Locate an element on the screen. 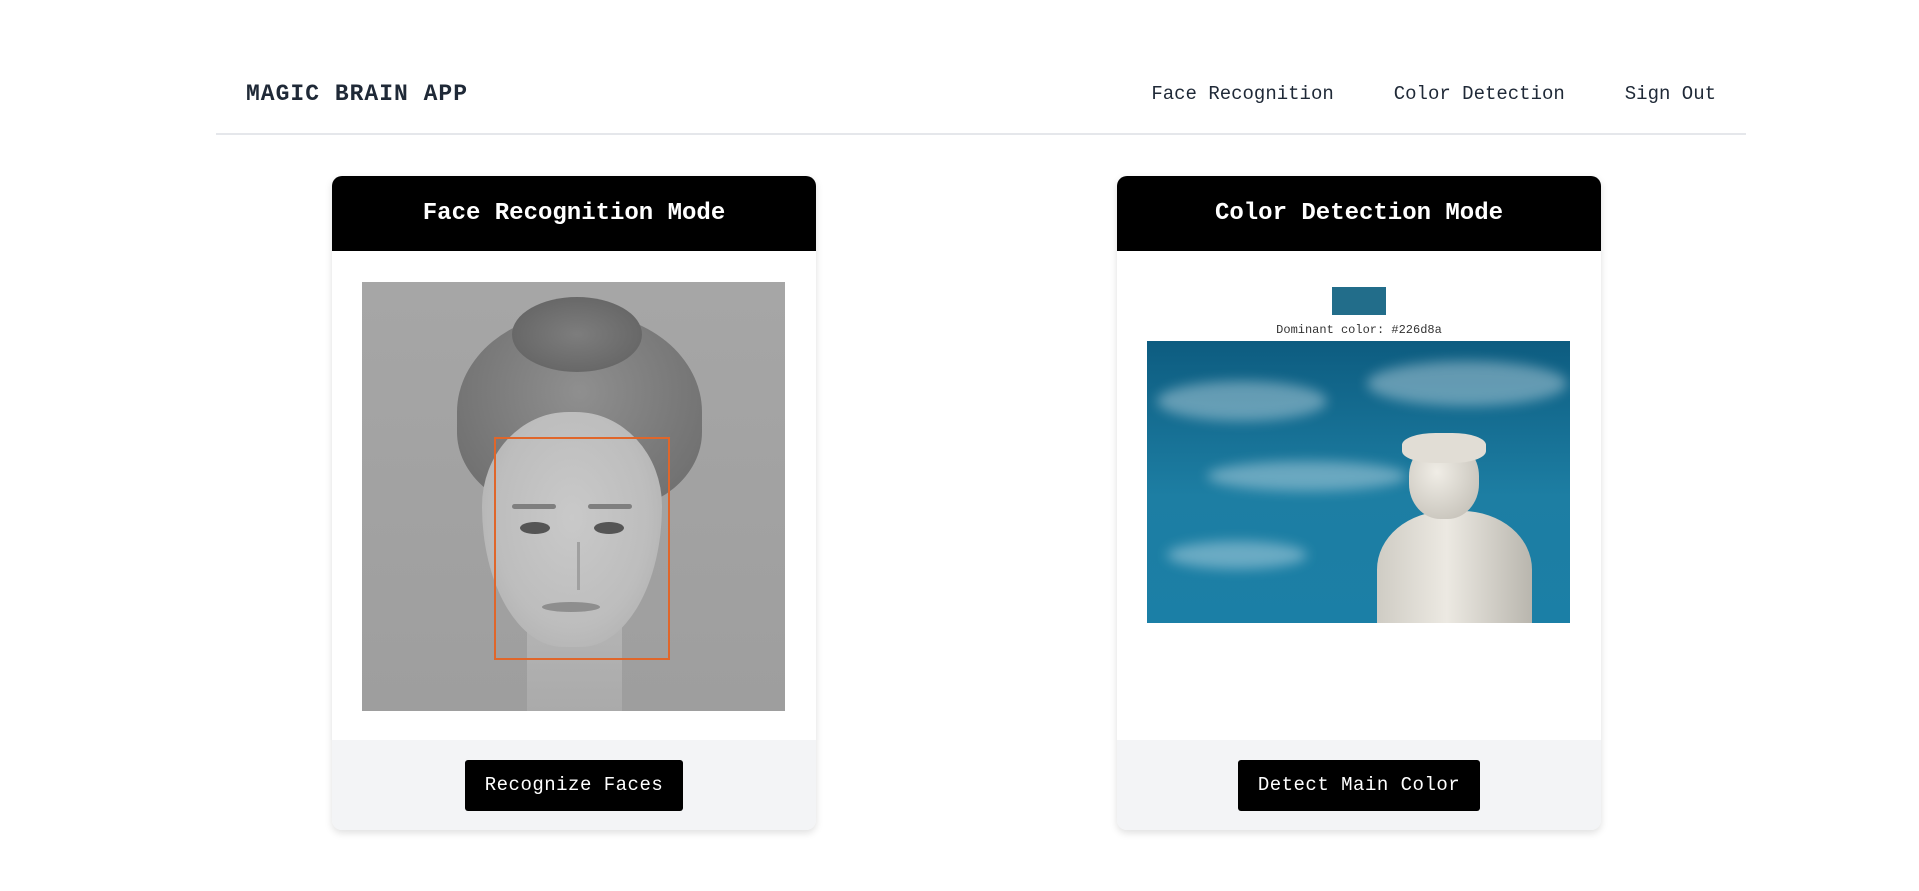  recognize-faces-button: Recognize Faces is located at coordinates (574, 785).